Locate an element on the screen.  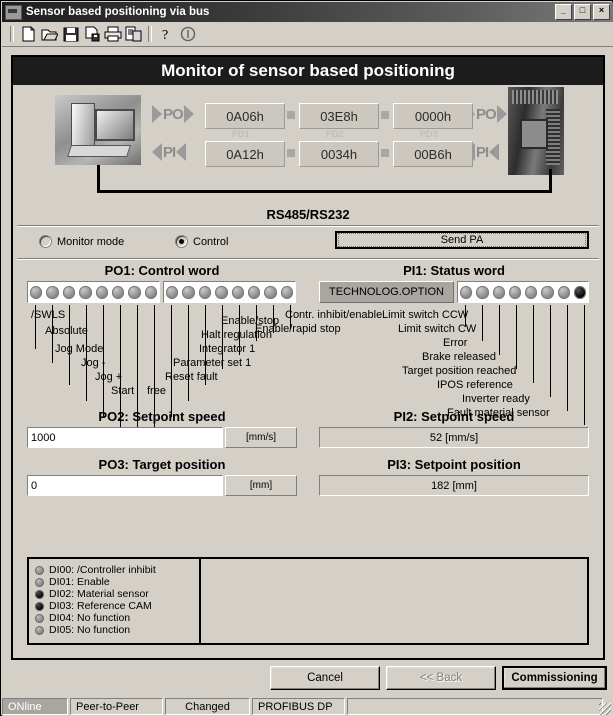
status-bar: ONline Peer-to-Peer Changed PROFIBUS DP is located at coordinates (307, 706).